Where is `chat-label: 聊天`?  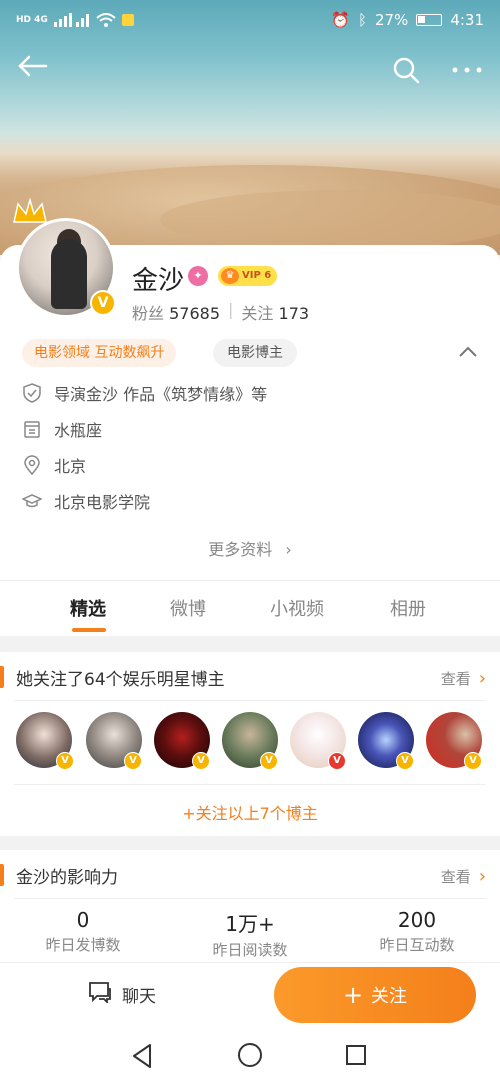 chat-label: 聊天 is located at coordinates (139, 997).